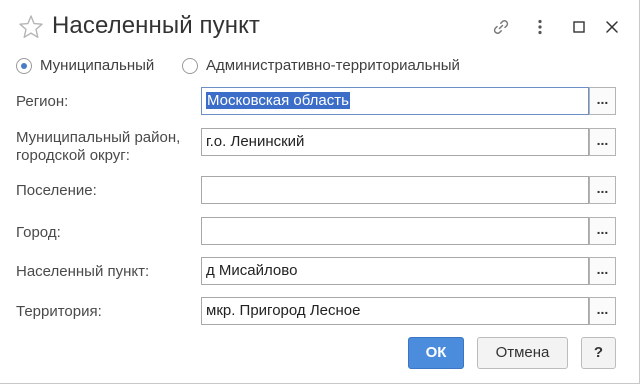 The image size is (641, 385). Describe the element at coordinates (42, 101) in the screenshot. I see `region-label: Регион:` at that location.